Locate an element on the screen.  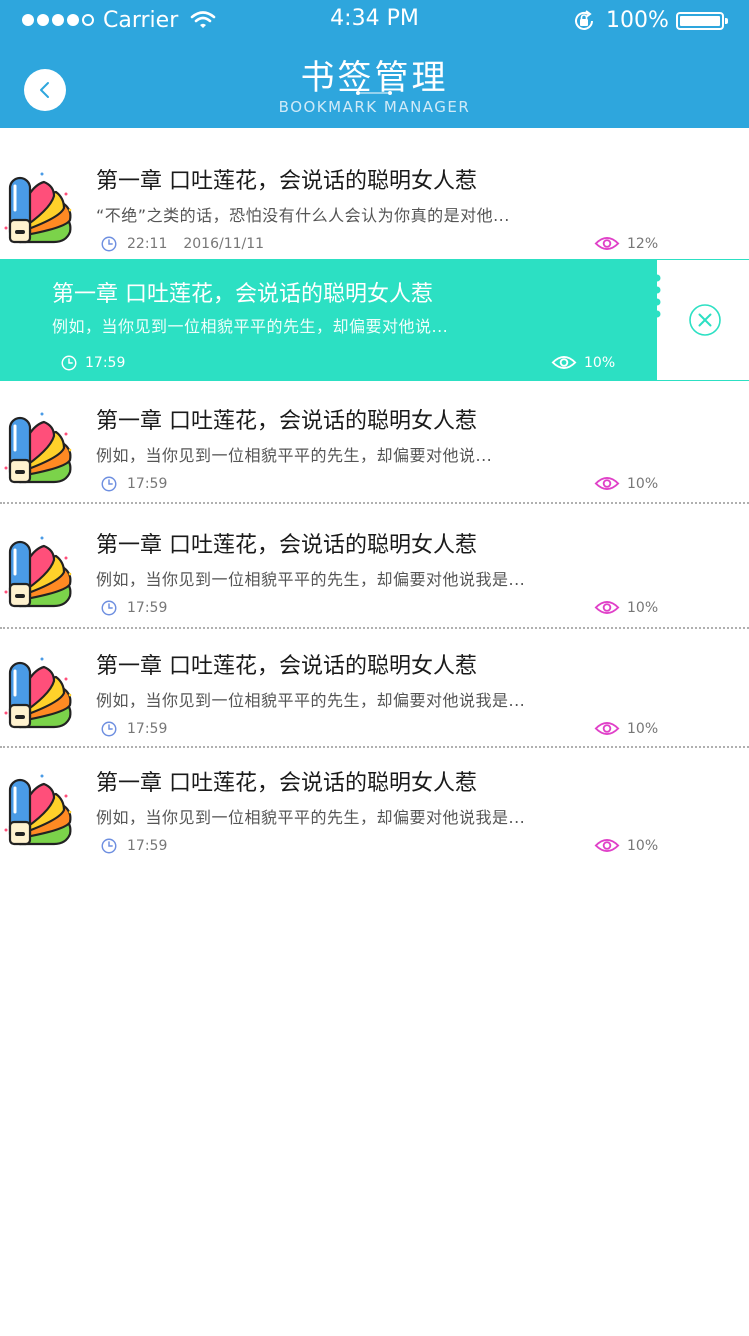
bookmark-progress-value: 12% is located at coordinates (643, 243).